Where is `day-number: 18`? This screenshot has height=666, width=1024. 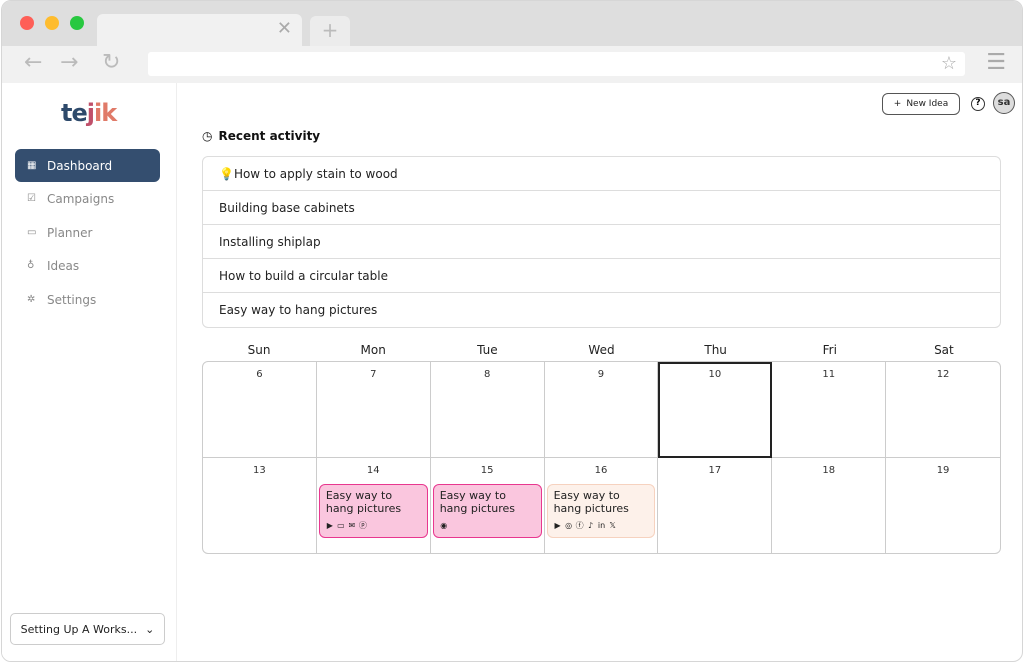
day-number: 18 is located at coordinates (829, 470).